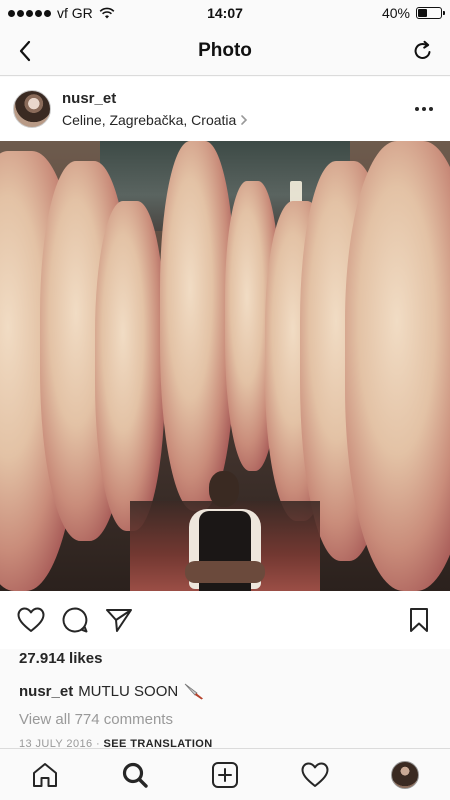 This screenshot has width=450, height=800. Describe the element at coordinates (149, 120) in the screenshot. I see `location-label: Celine, Zagrebačka, Croatia` at that location.